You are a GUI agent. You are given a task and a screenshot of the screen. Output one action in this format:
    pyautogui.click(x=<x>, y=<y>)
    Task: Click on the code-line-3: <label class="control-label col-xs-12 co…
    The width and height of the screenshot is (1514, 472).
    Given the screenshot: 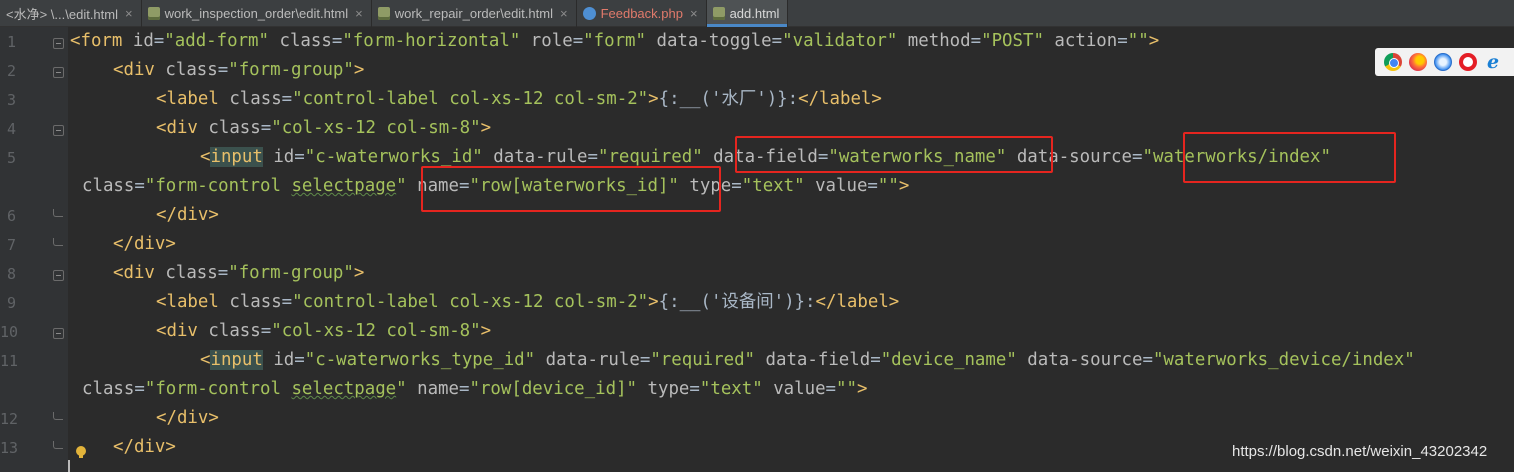 What is the action you would take?
    pyautogui.click(x=519, y=99)
    